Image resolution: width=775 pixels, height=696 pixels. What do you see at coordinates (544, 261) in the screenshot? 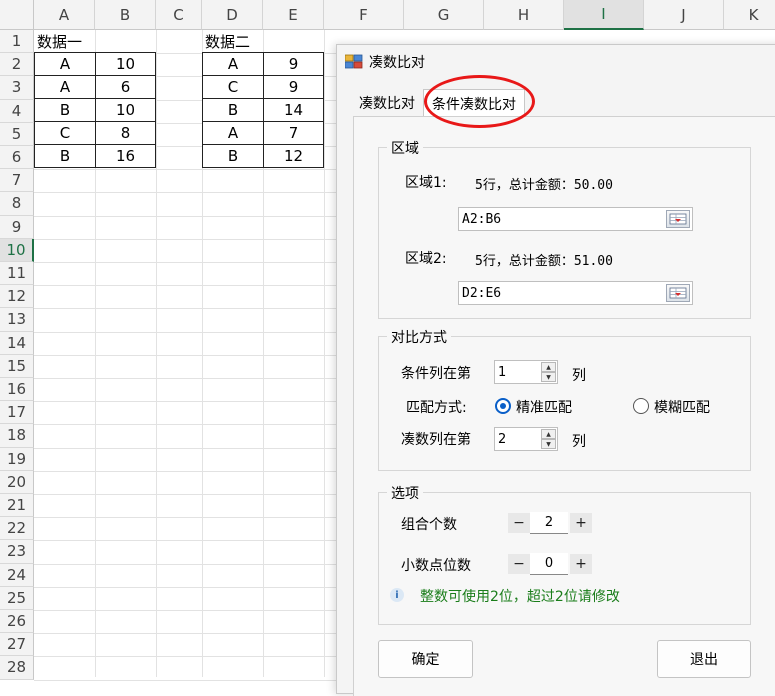
I see `region2-info: 5行，总计金额：51.00` at bounding box center [544, 261].